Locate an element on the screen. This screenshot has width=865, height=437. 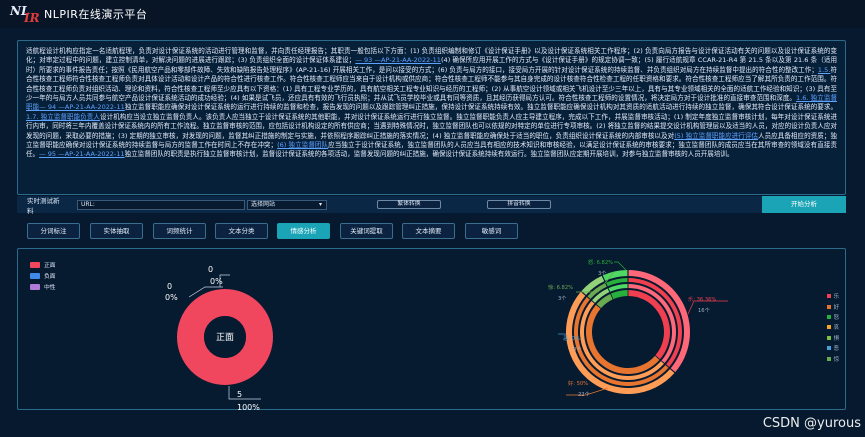
slice-count-label: 22个 is located at coordinates (584, 394).